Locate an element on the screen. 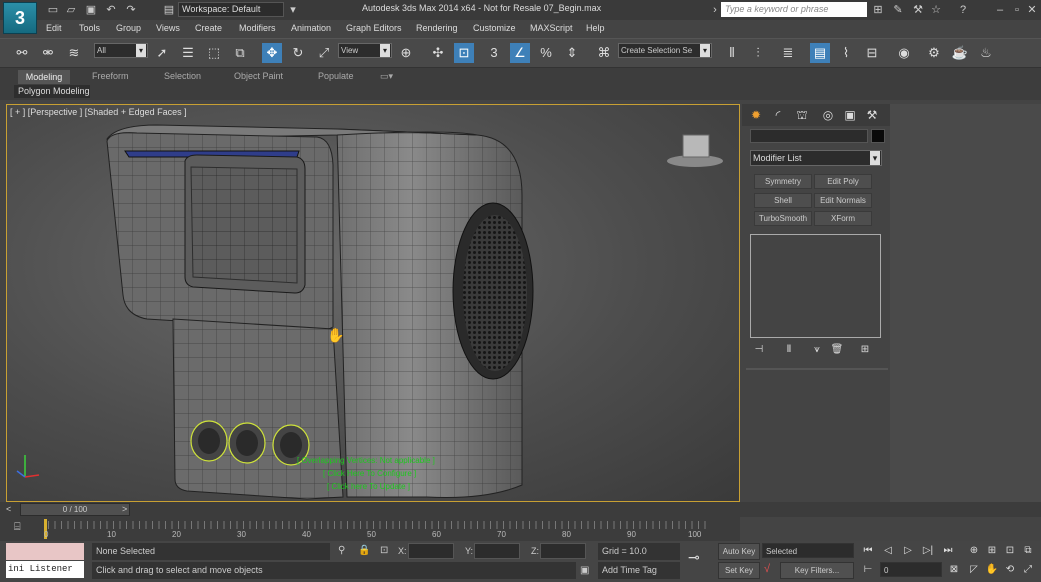 The width and height of the screenshot is (1041, 582). mirror-icon: ⫴ is located at coordinates (732, 53).